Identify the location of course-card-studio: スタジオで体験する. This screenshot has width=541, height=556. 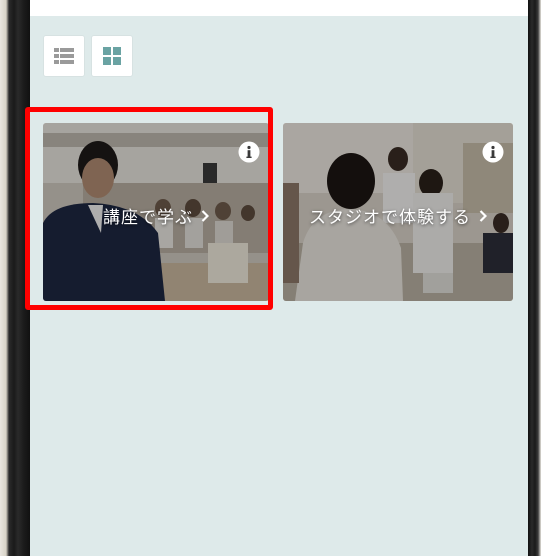
(398, 212).